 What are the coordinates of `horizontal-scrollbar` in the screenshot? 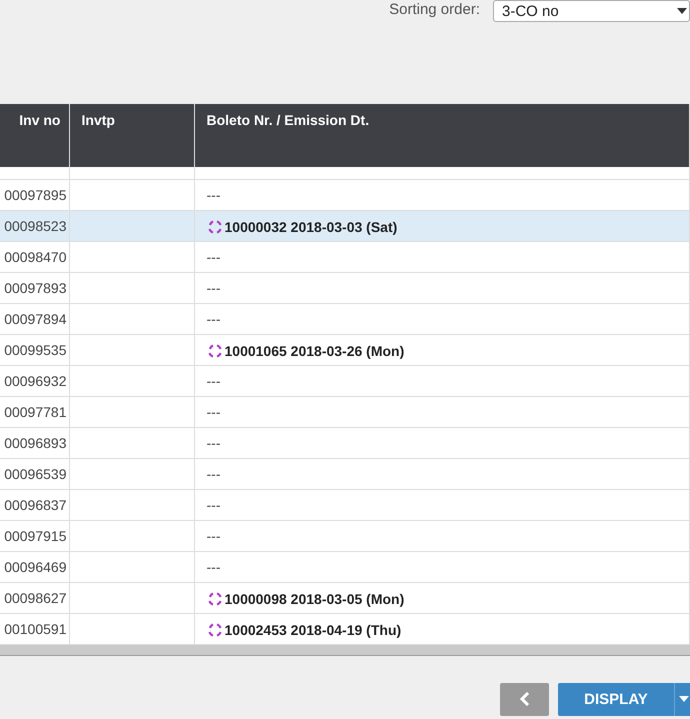 It's located at (345, 650).